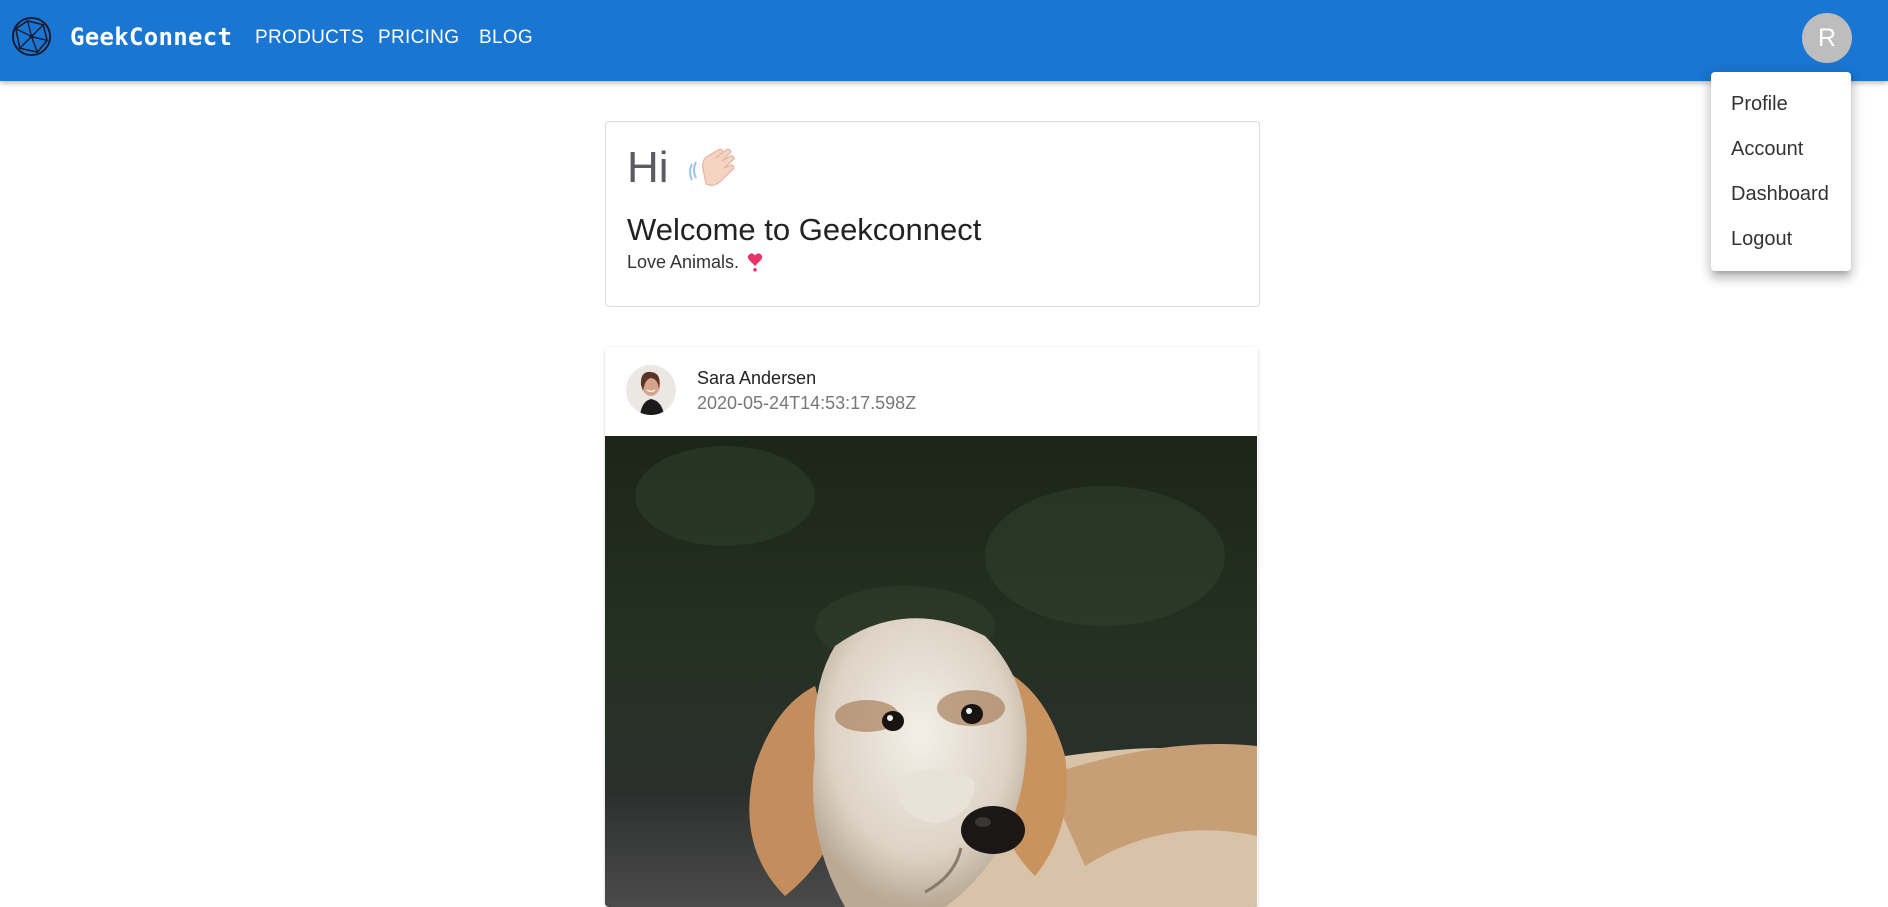  What do you see at coordinates (309, 38) in the screenshot?
I see `nav-products: PRODUCTS` at bounding box center [309, 38].